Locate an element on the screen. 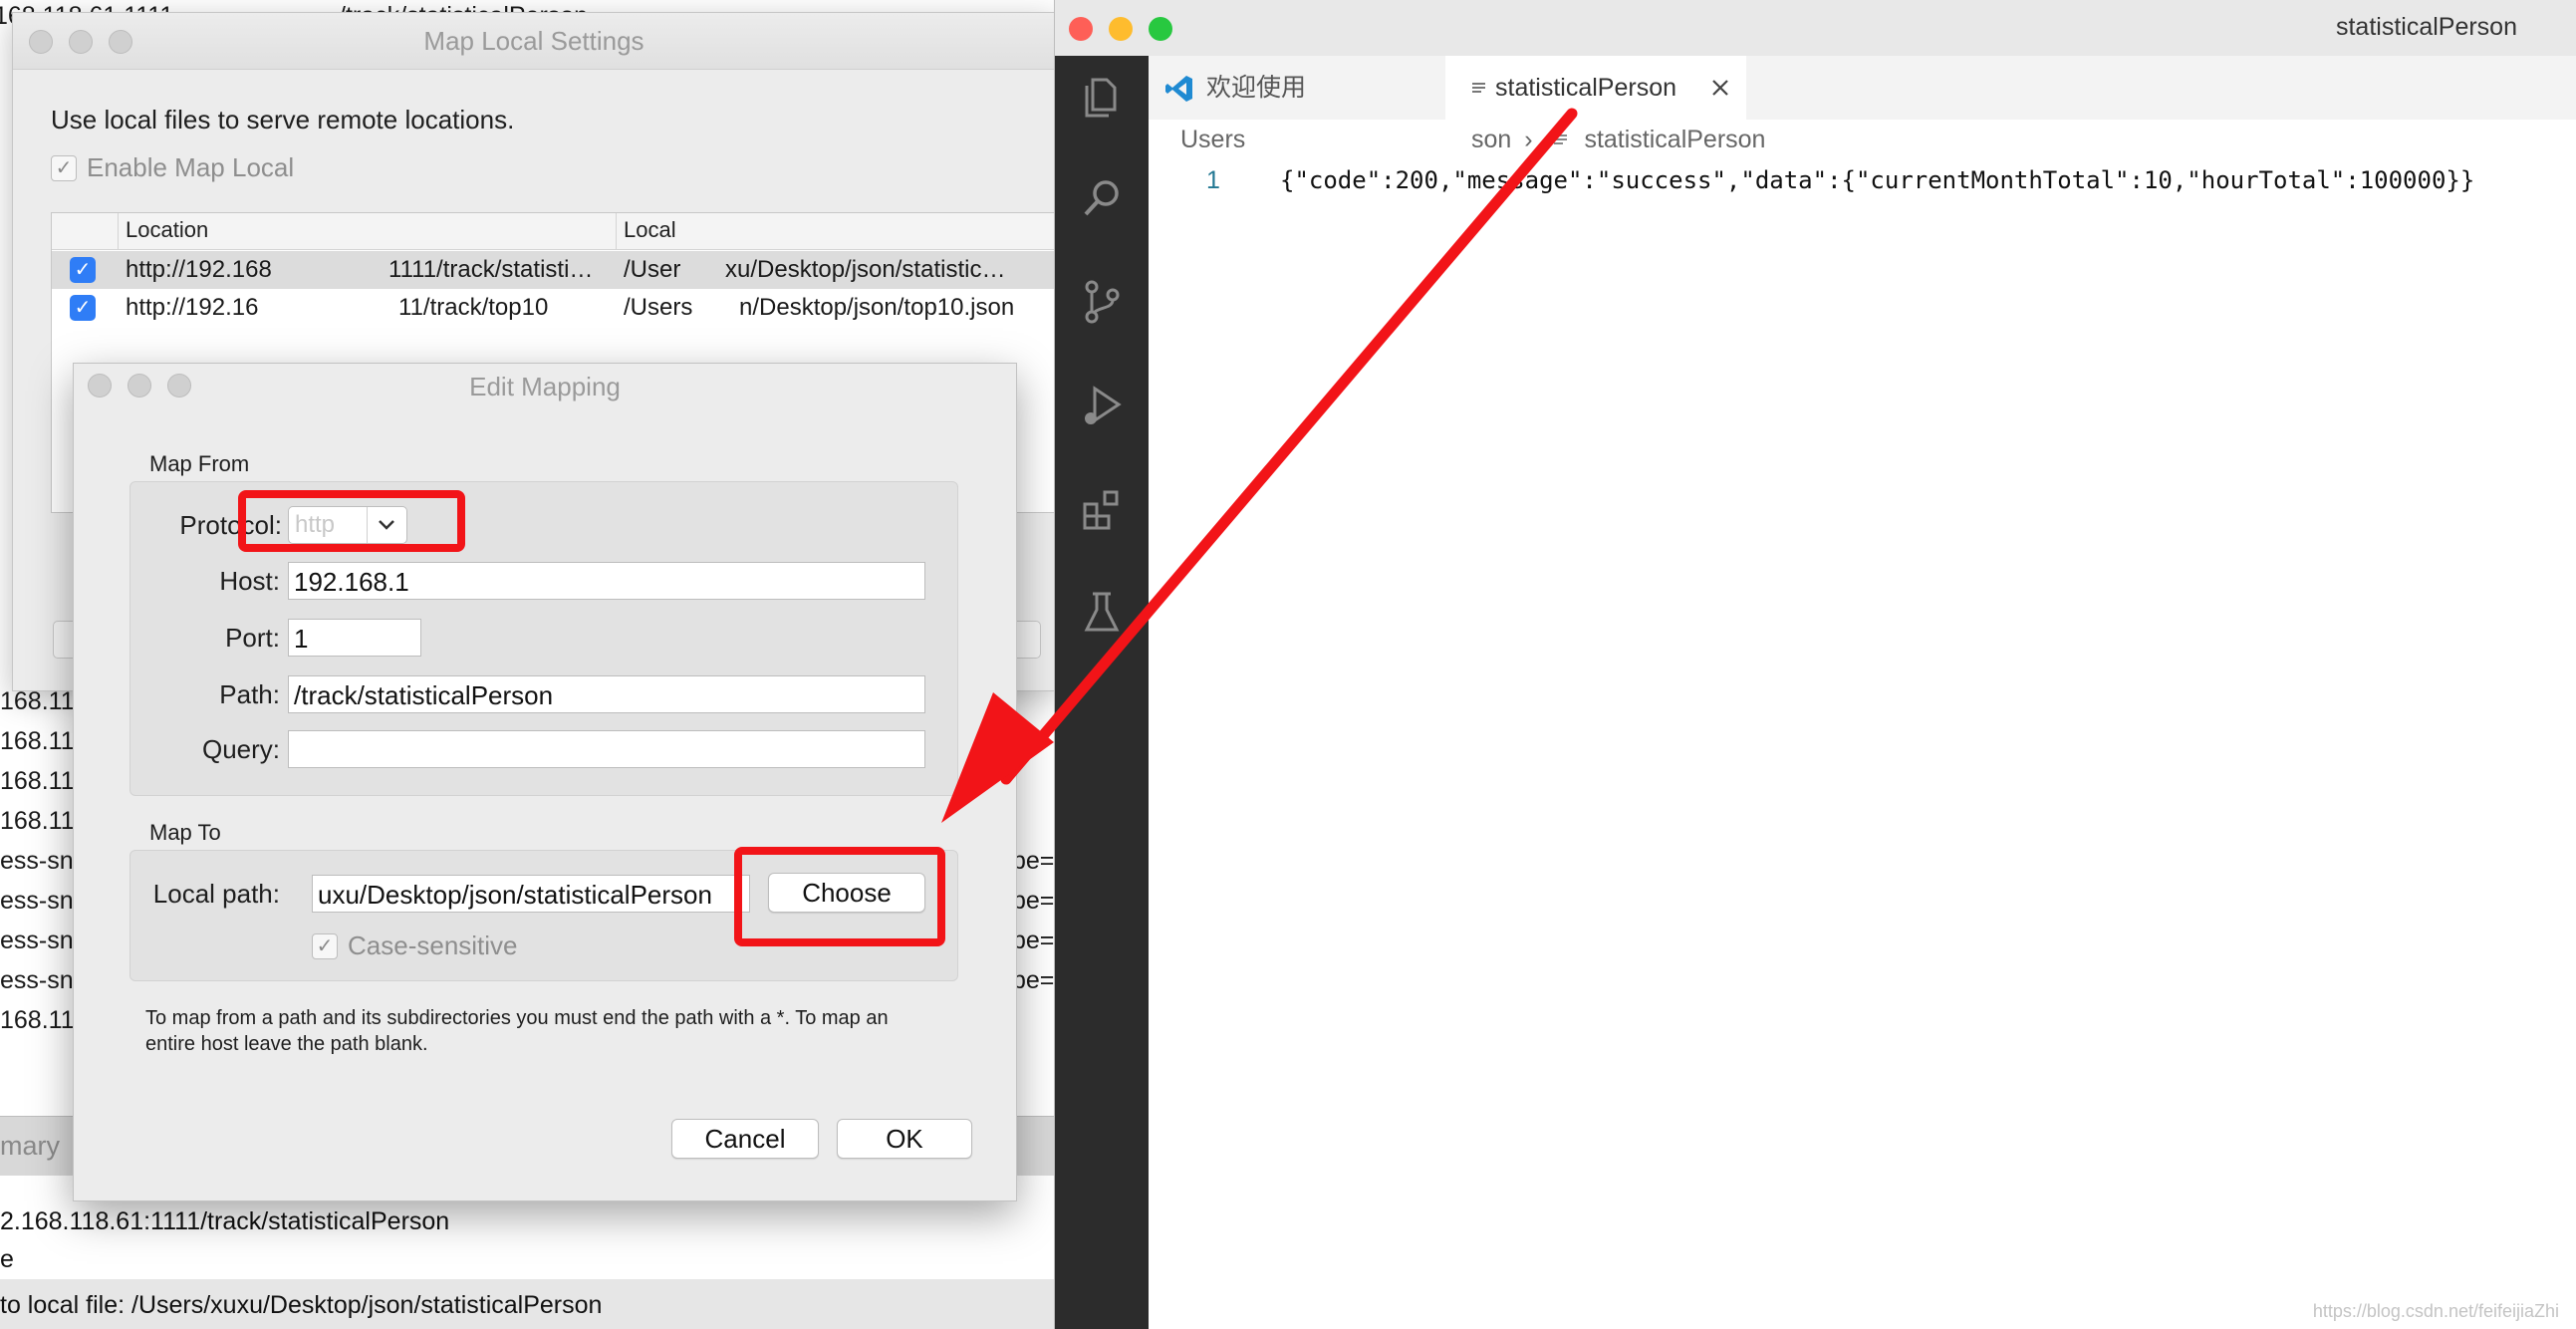 The width and height of the screenshot is (2576, 1329). annotation-arrow-icon is located at coordinates (1259, 465).